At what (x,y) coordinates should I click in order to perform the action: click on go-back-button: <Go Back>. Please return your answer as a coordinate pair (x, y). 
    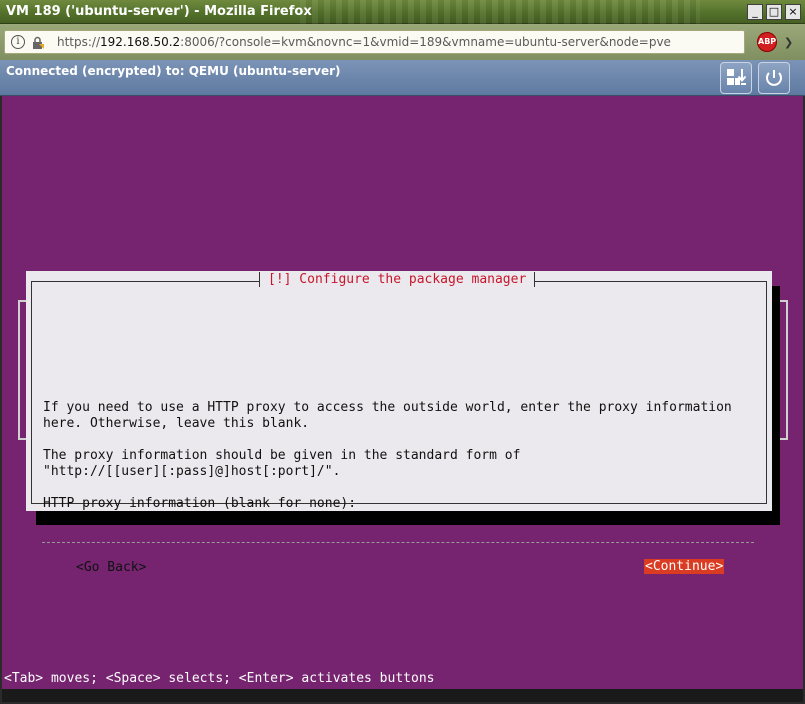
    Looking at the image, I should click on (111, 567).